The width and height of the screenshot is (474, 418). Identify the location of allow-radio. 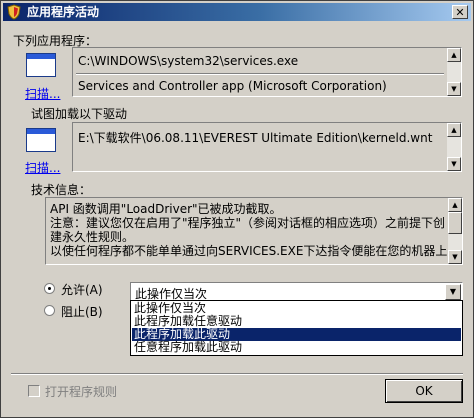
(49, 288).